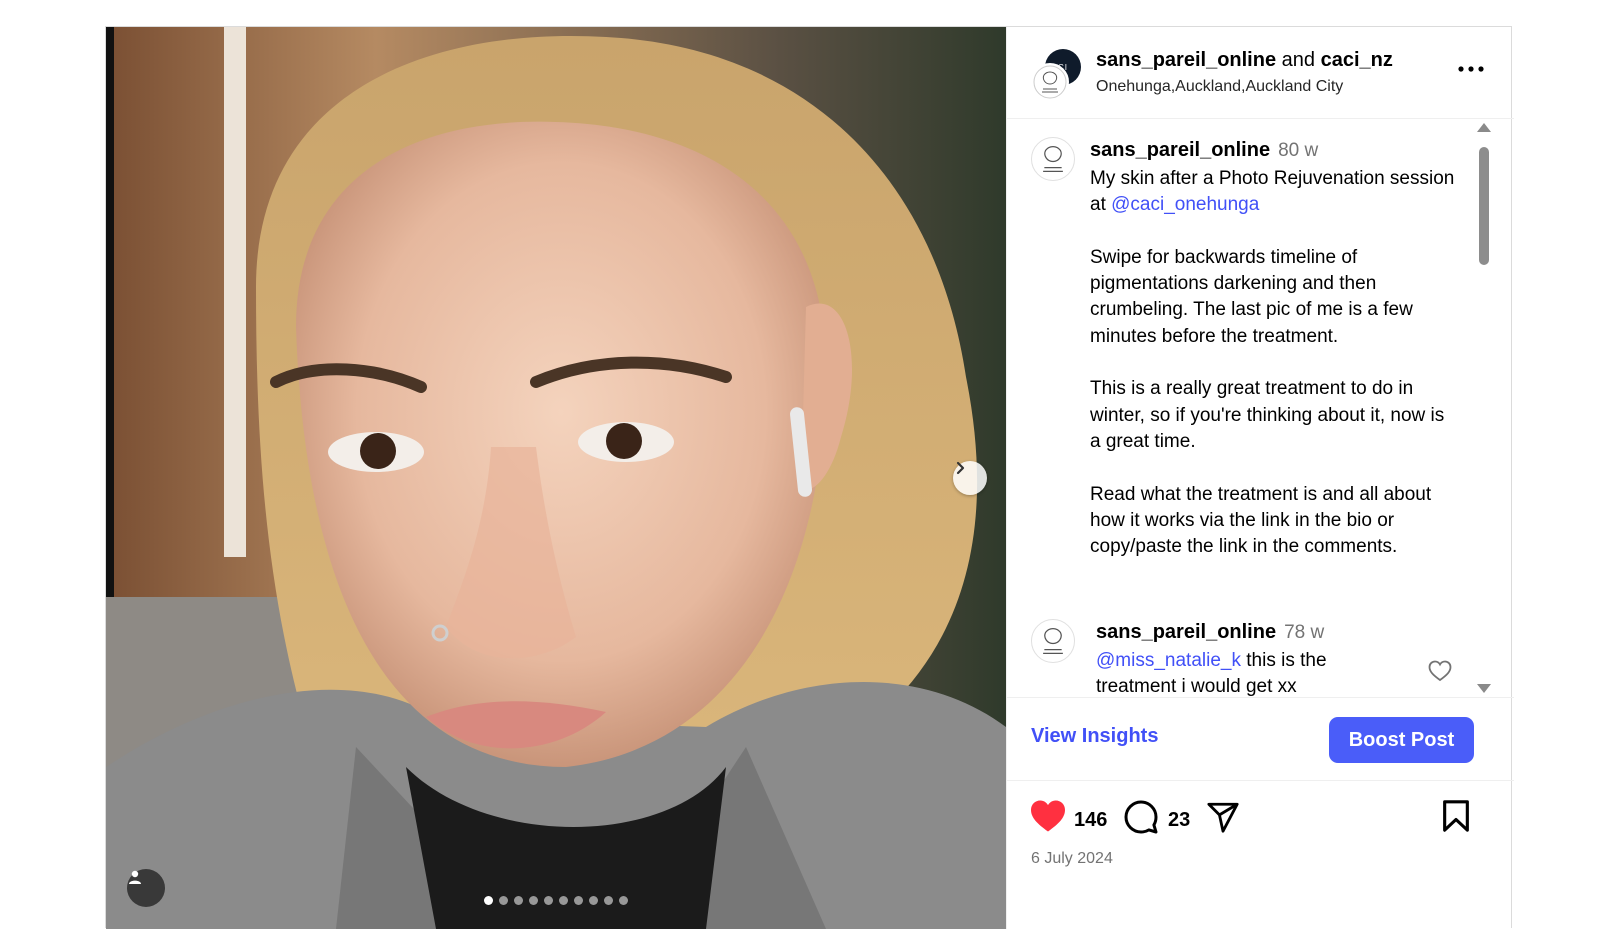 This screenshot has width=1611, height=929. Describe the element at coordinates (1090, 820) in the screenshot. I see `likes-count: 146` at that location.